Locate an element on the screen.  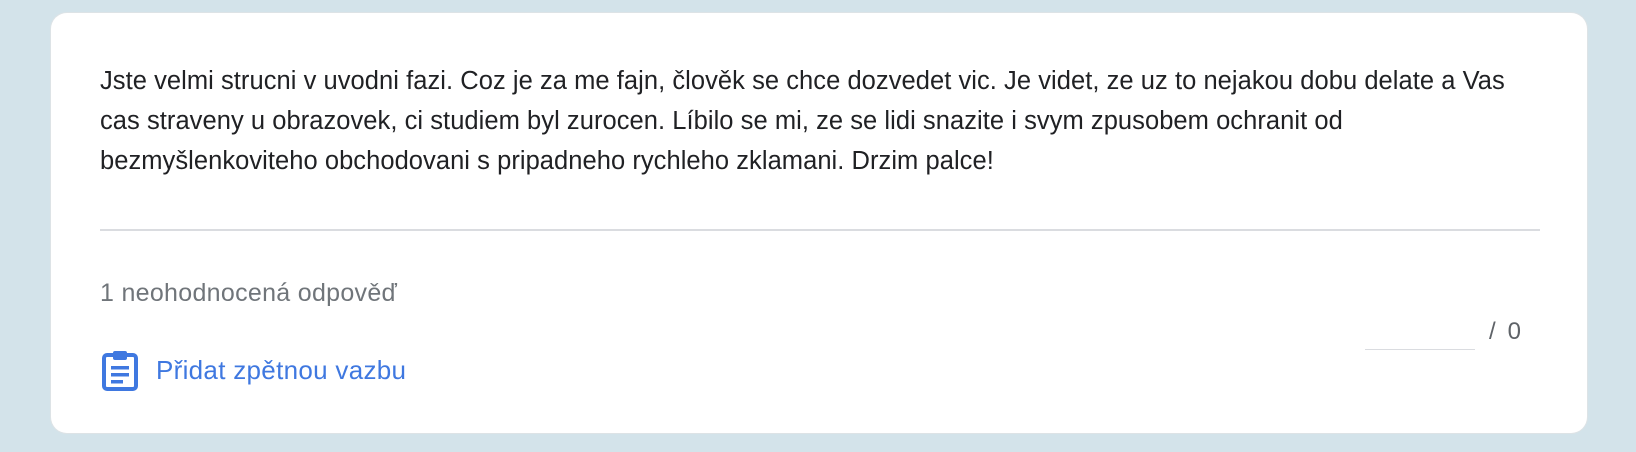
score-area: / 0 is located at coordinates (1442, 331).